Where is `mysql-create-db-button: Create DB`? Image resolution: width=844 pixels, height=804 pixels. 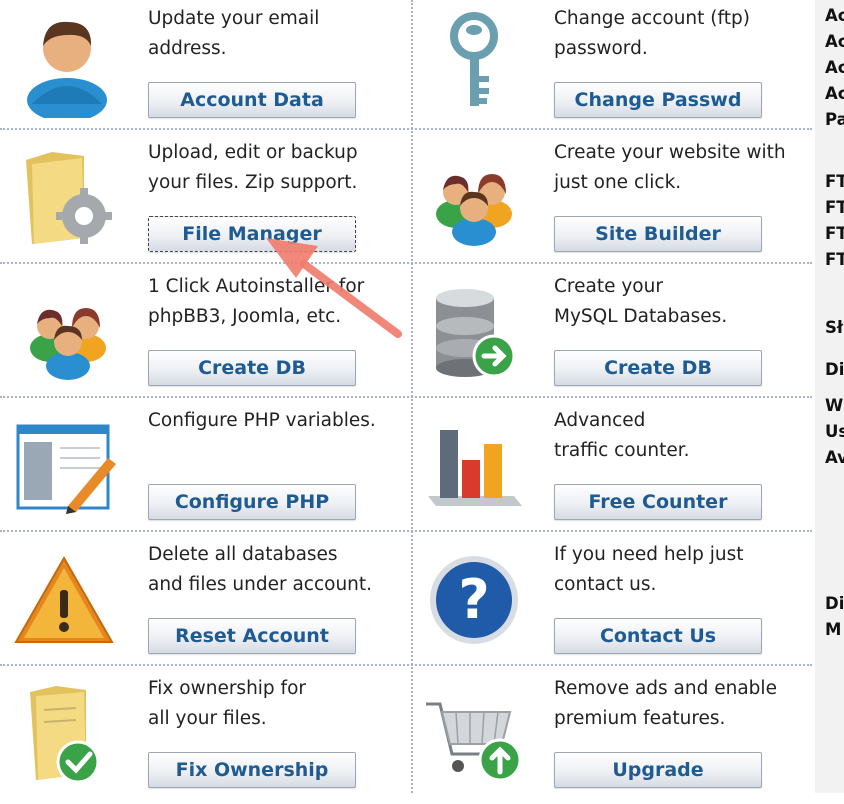 mysql-create-db-button: Create DB is located at coordinates (658, 368).